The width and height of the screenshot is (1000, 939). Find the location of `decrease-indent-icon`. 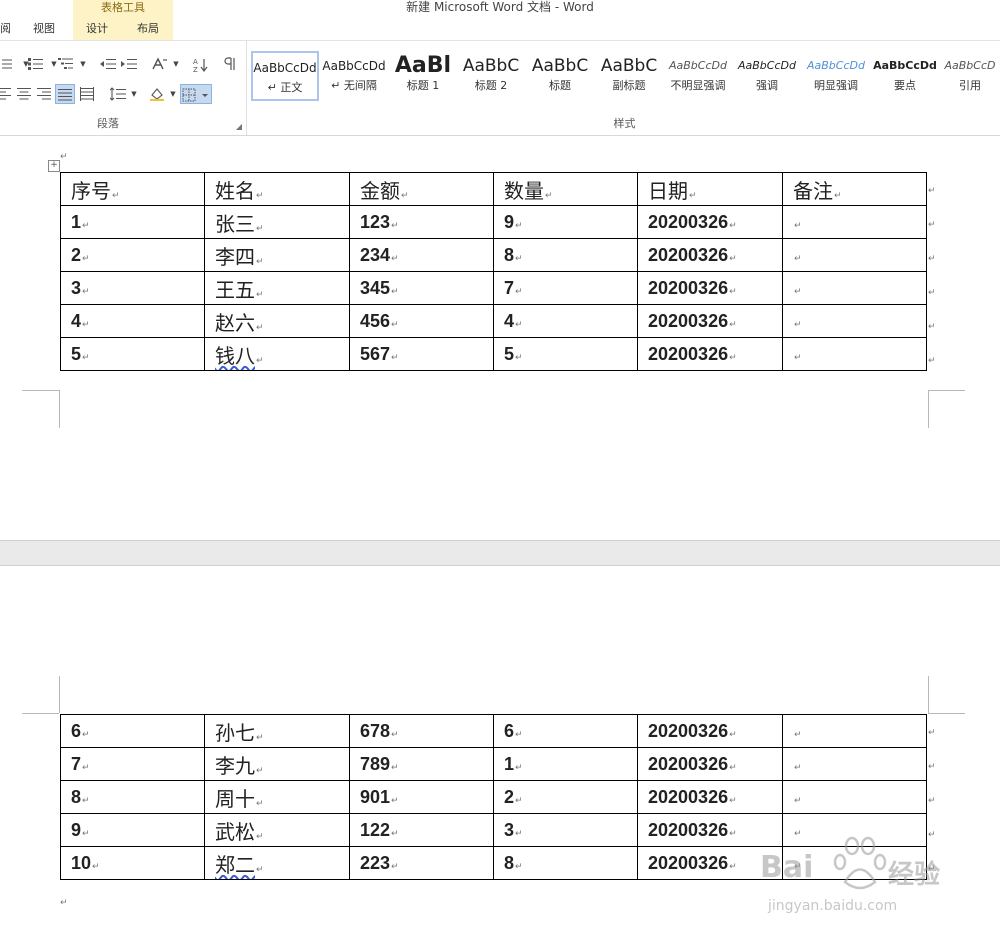

decrease-indent-icon is located at coordinates (108, 64).